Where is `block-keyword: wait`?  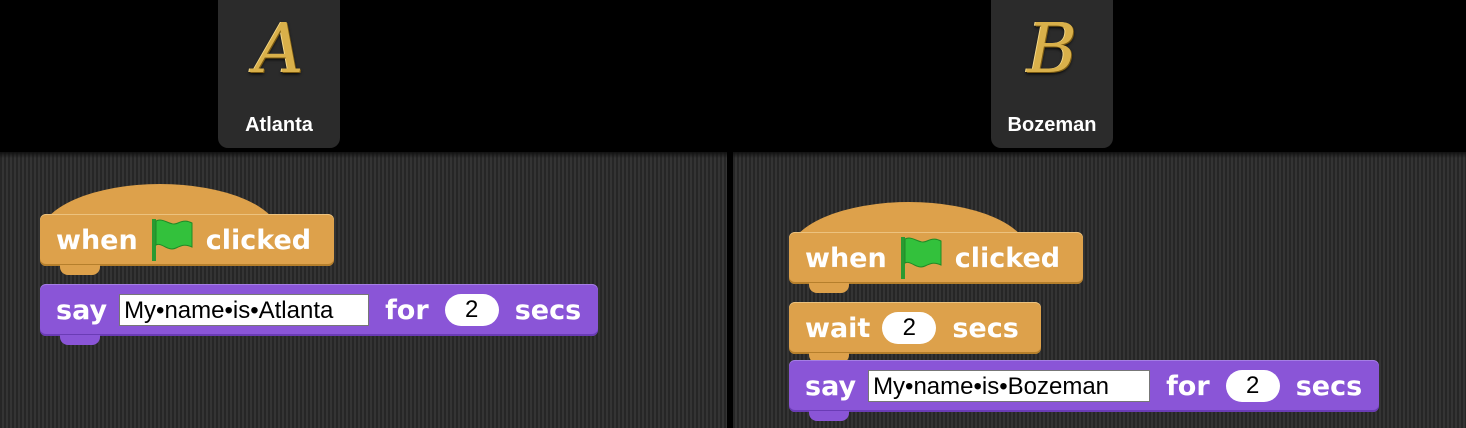 block-keyword: wait is located at coordinates (838, 328).